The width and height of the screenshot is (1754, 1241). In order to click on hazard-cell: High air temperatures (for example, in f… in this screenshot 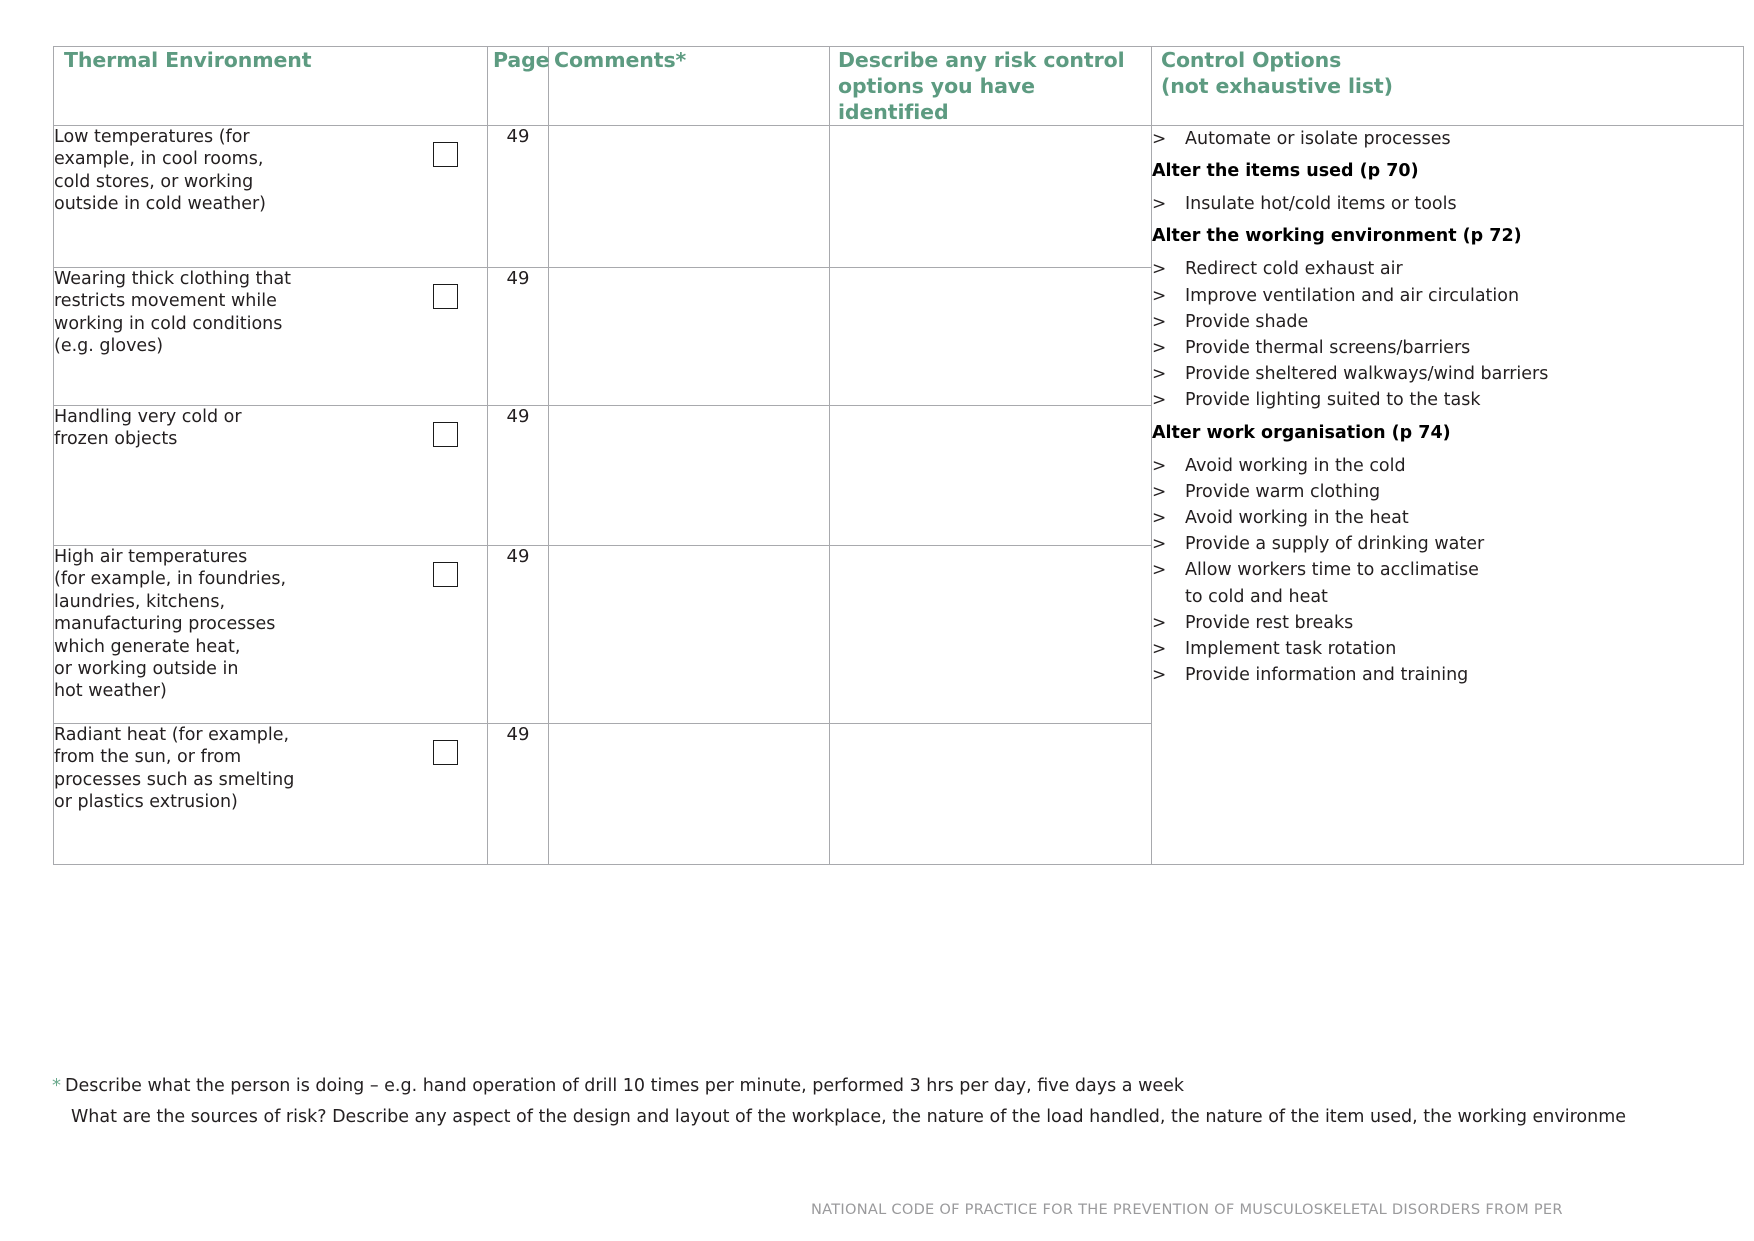, I will do `click(270, 634)`.